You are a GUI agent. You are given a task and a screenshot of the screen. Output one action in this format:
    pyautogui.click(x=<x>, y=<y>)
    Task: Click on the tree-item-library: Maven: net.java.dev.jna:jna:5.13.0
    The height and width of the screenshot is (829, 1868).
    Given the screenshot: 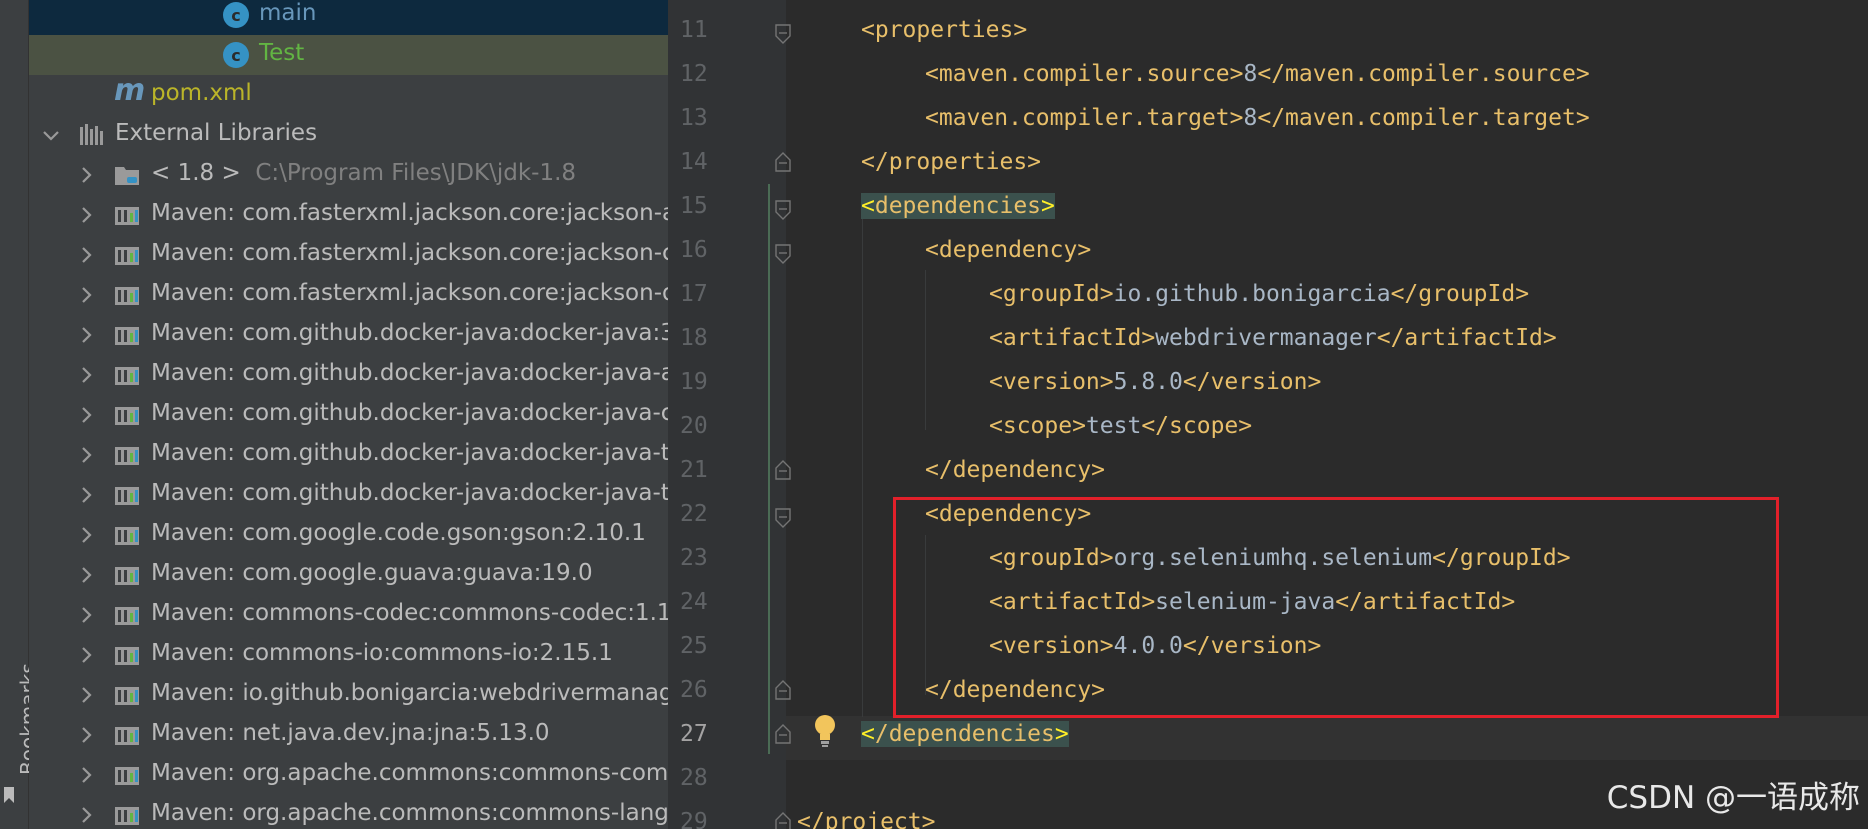 What is the action you would take?
    pyautogui.click(x=348, y=735)
    